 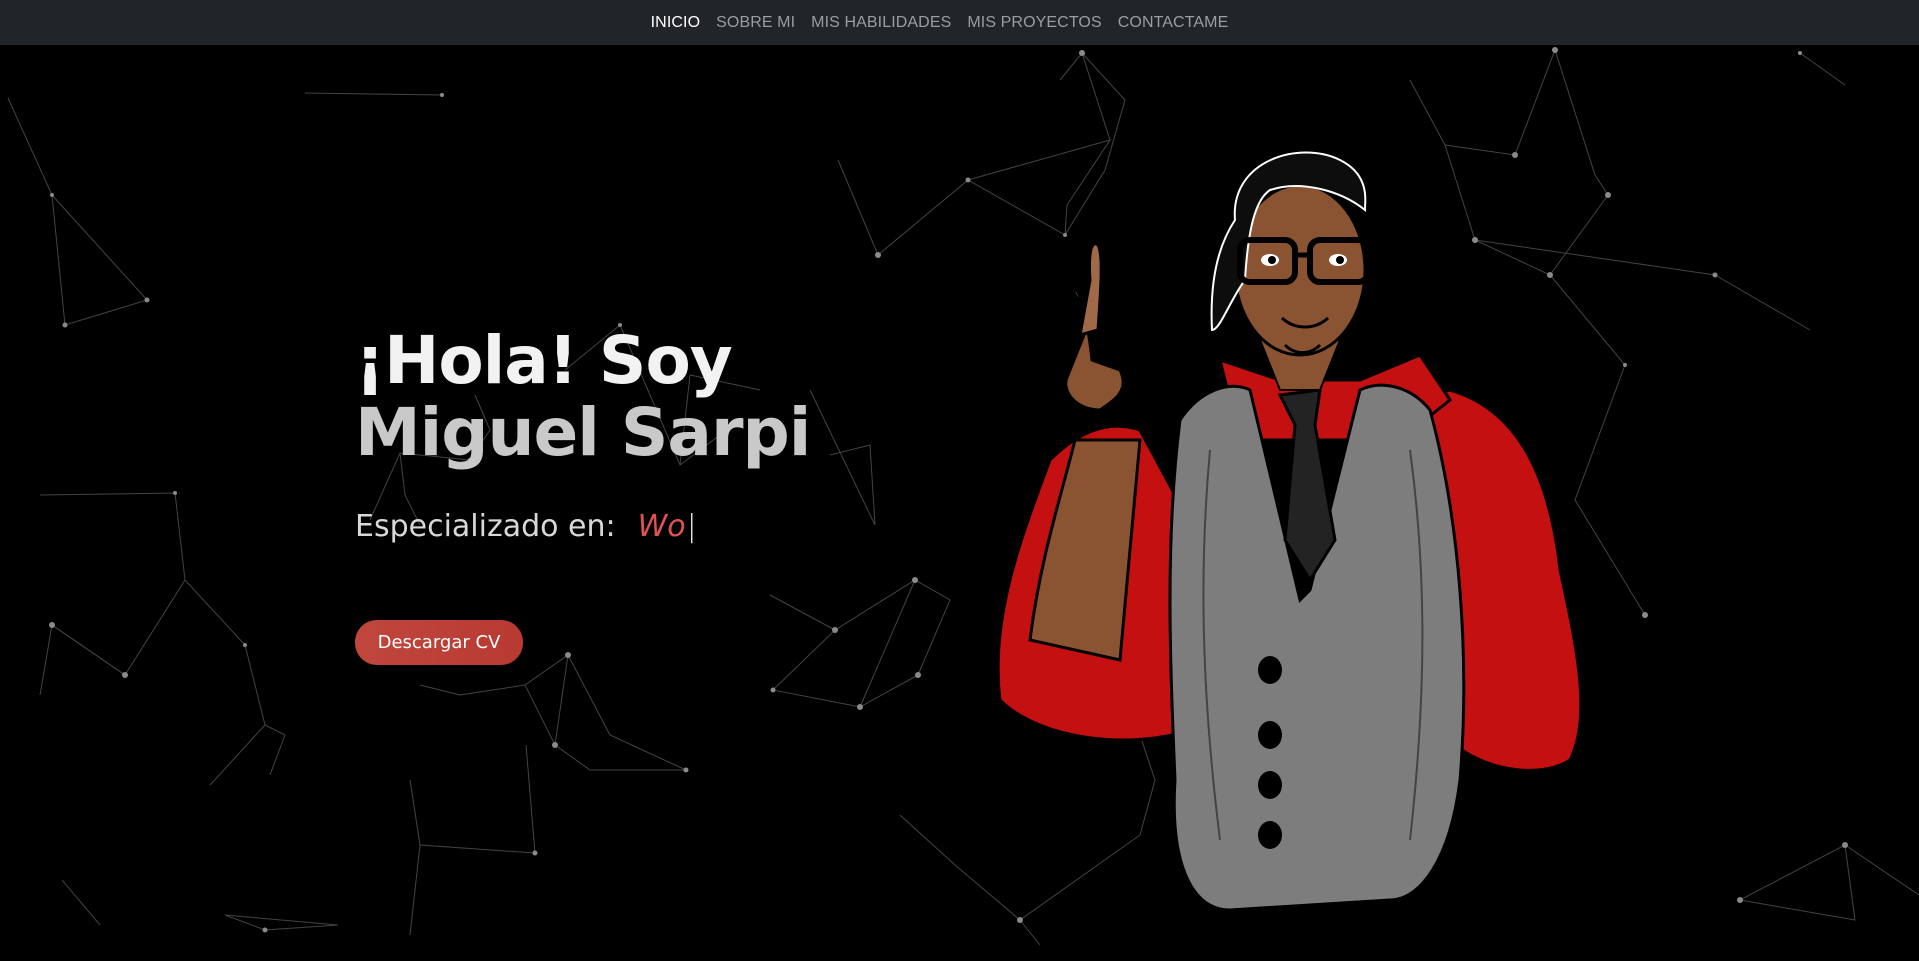 What do you see at coordinates (485, 526) in the screenshot?
I see `specialty-label: Especializado en:` at bounding box center [485, 526].